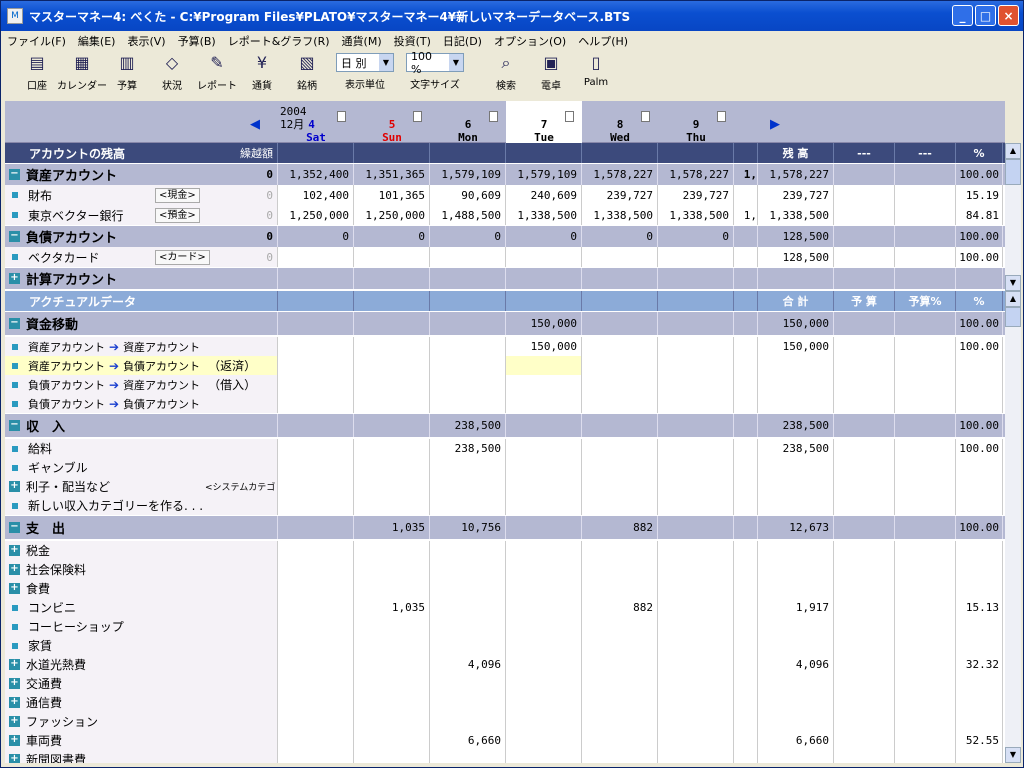 The height and width of the screenshot is (768, 1024). I want to click on category-name: + 税金, so click(141, 550).